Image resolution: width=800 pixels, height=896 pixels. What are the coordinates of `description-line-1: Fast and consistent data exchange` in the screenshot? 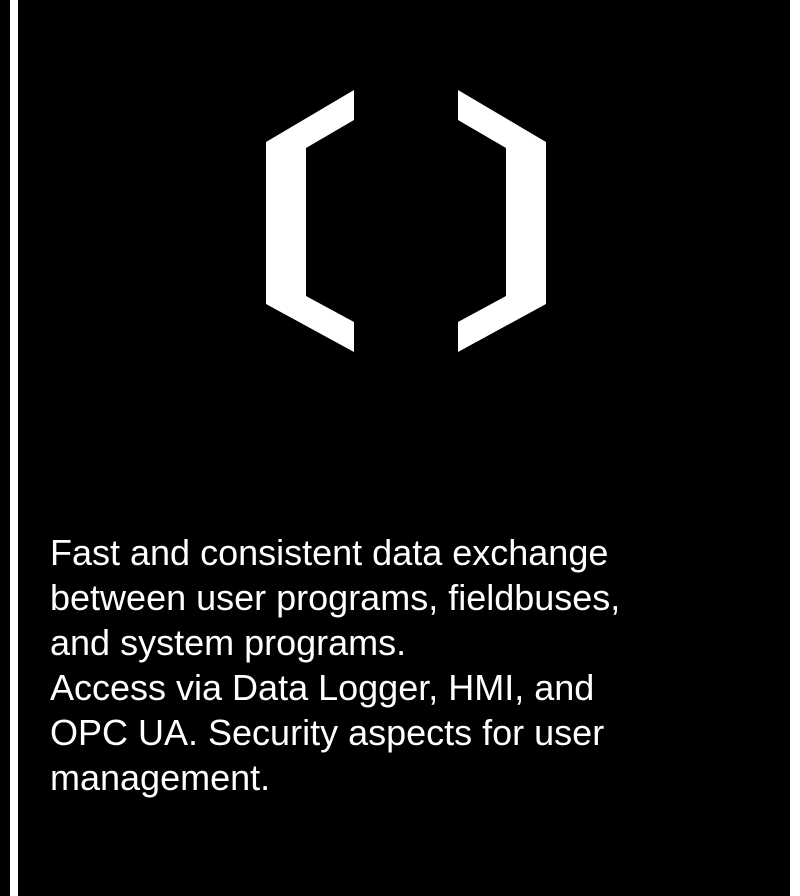 It's located at (329, 552).